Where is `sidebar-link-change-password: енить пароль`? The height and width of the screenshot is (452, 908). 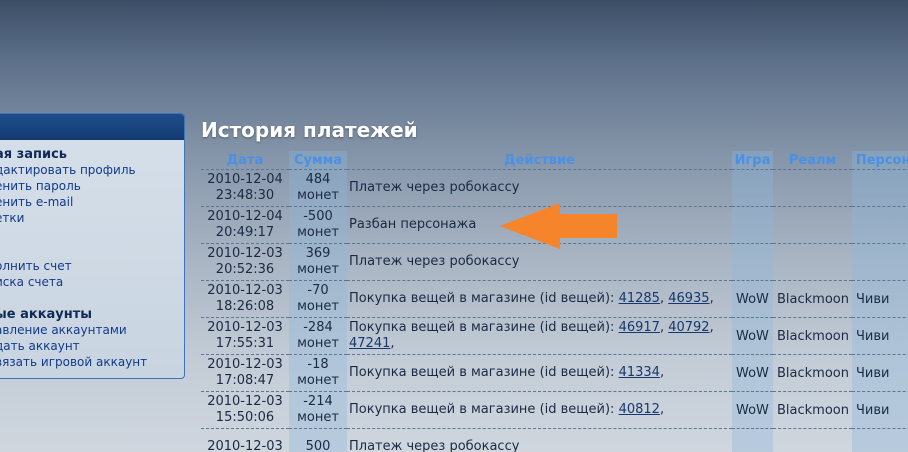
sidebar-link-change-password: енить пароль is located at coordinates (40, 186).